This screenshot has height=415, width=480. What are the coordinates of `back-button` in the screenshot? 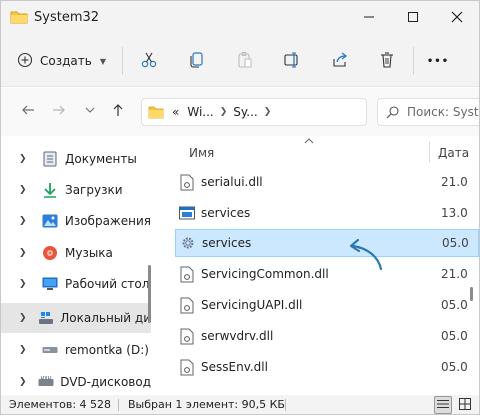 It's located at (28, 111).